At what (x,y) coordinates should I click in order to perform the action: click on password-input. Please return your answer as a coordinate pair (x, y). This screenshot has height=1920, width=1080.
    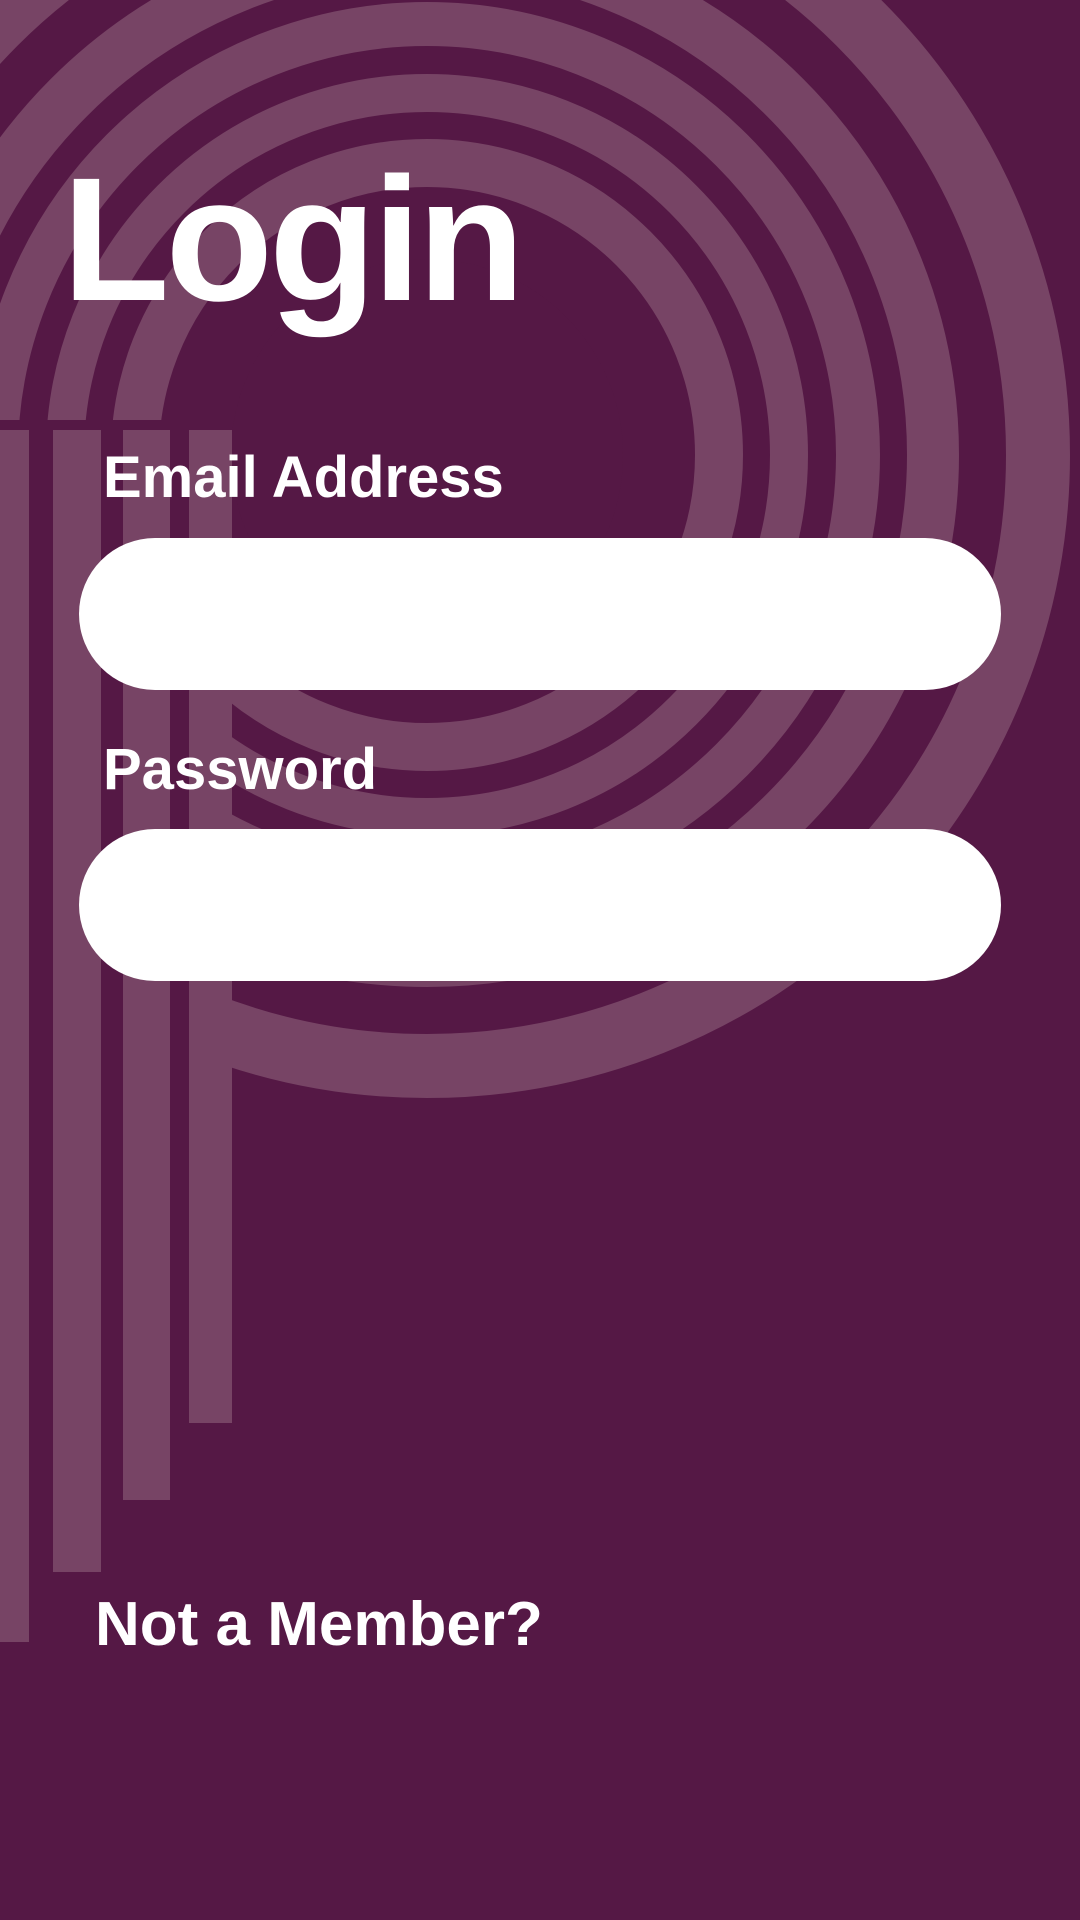
    Looking at the image, I should click on (540, 905).